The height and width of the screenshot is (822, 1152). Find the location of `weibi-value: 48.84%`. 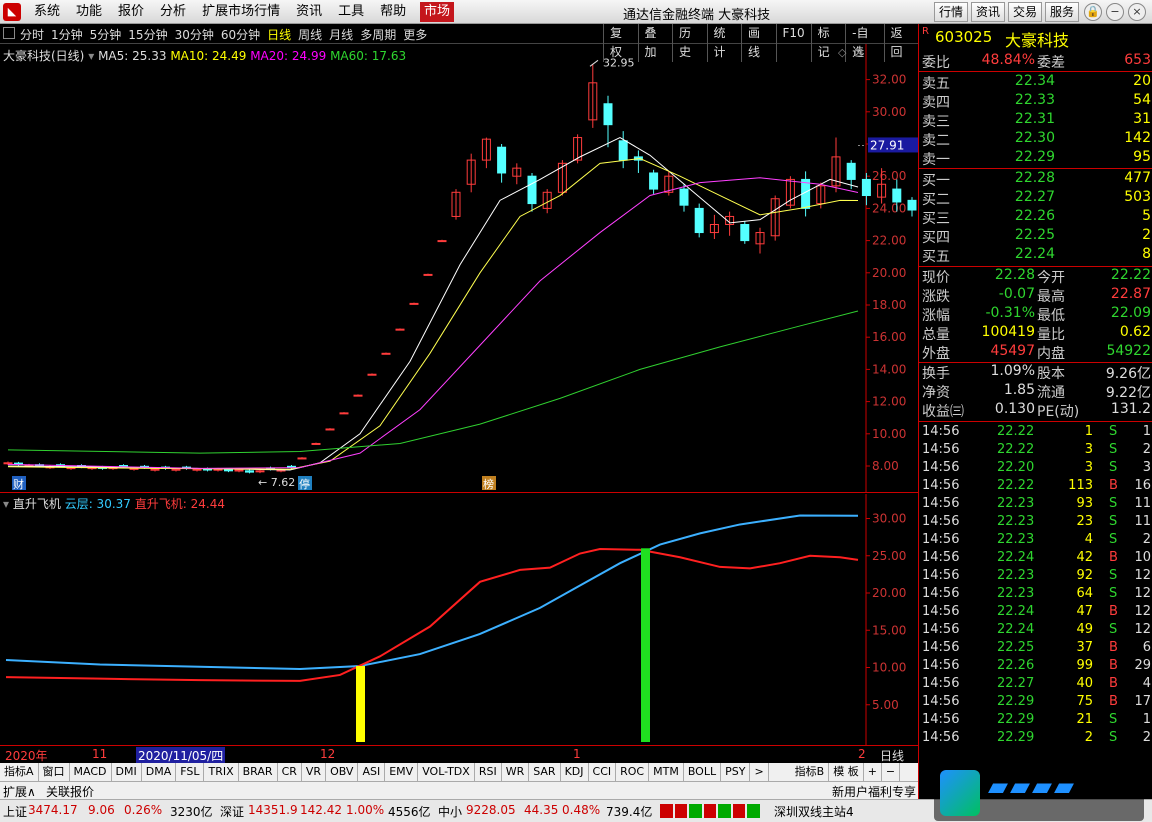

weibi-value: 48.84% is located at coordinates (1008, 60).